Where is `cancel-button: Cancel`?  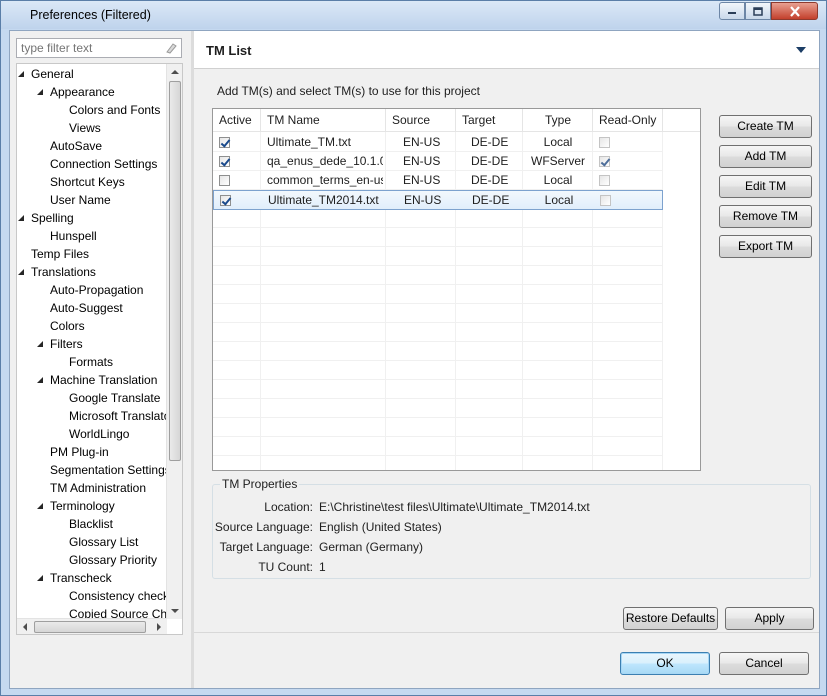 cancel-button: Cancel is located at coordinates (764, 663).